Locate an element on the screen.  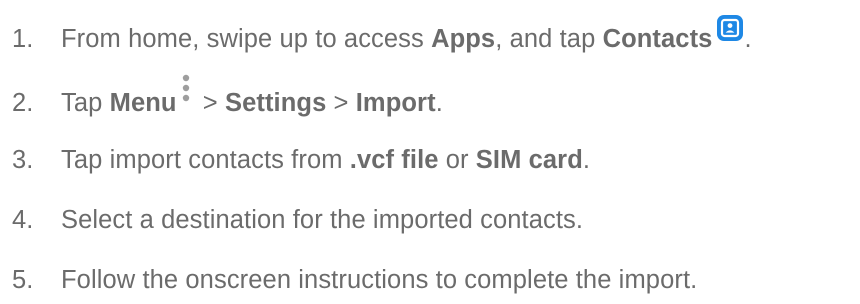
step-number: 1. is located at coordinates (23, 39).